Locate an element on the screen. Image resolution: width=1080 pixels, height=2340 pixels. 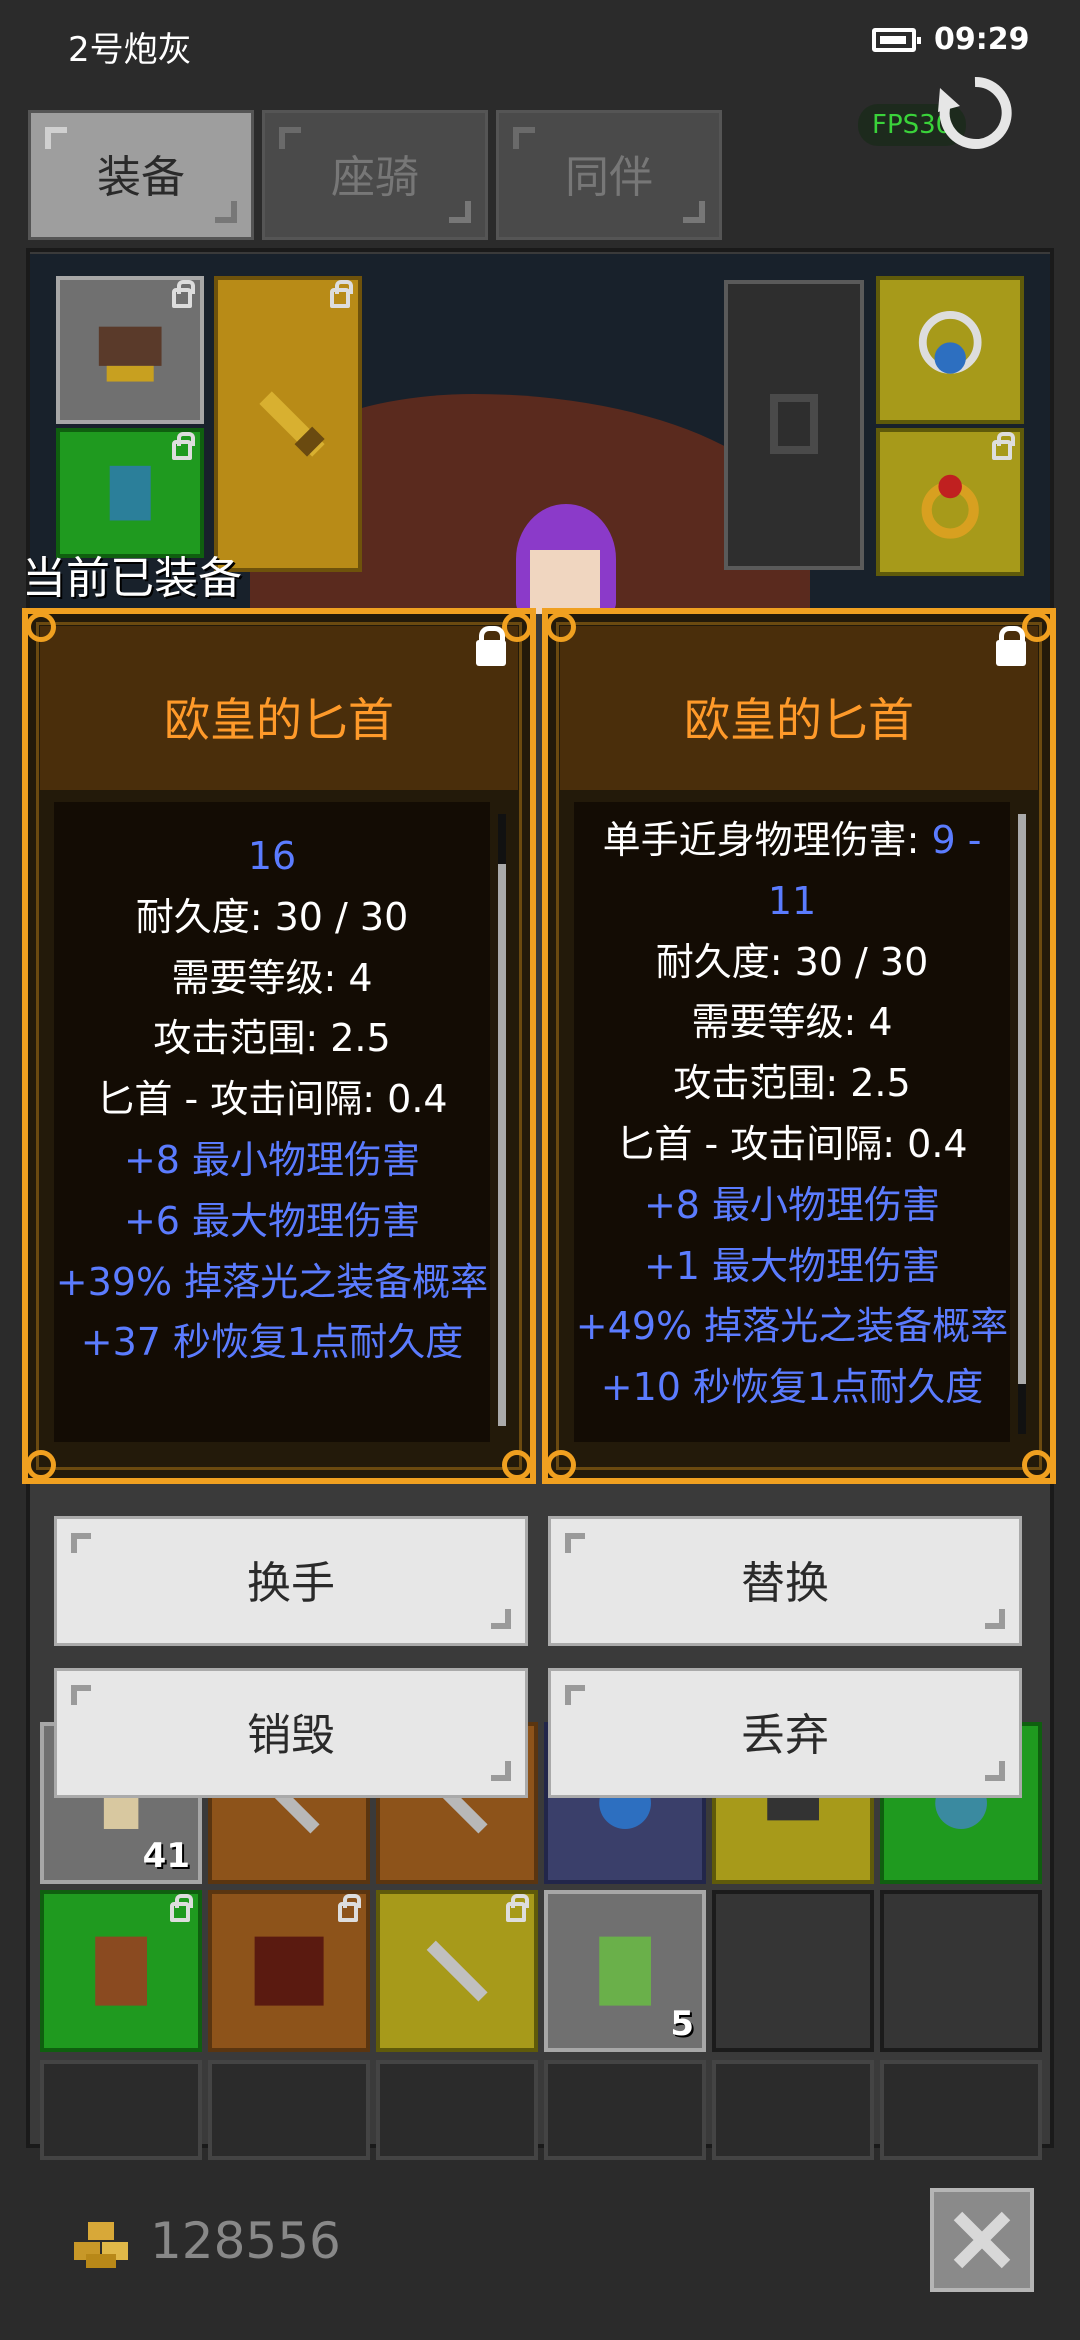
discard-button: 丢弃 is located at coordinates (785, 1733).